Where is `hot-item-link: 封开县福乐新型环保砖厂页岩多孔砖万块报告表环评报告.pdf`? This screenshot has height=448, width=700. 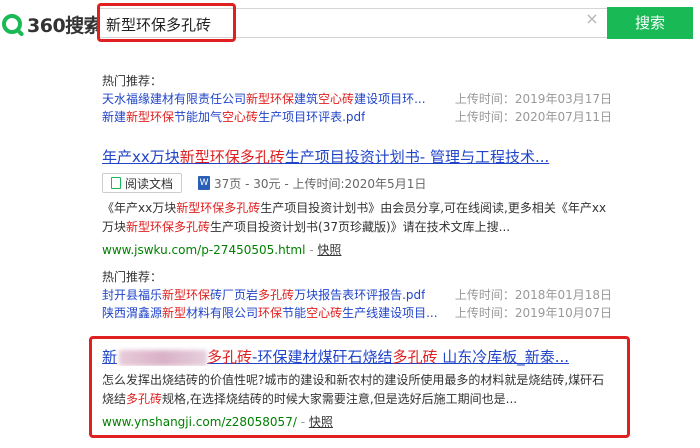
hot-item-link: 封开县福乐新型环保砖厂页岩多孔砖万块报告表环评报告.pdf is located at coordinates (263, 295).